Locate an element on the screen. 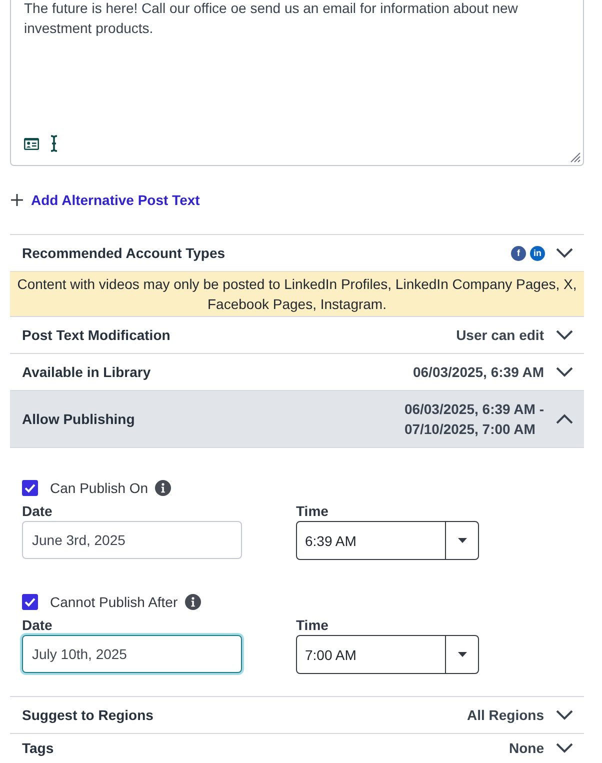  time-select: 7:00 AM is located at coordinates (387, 654).